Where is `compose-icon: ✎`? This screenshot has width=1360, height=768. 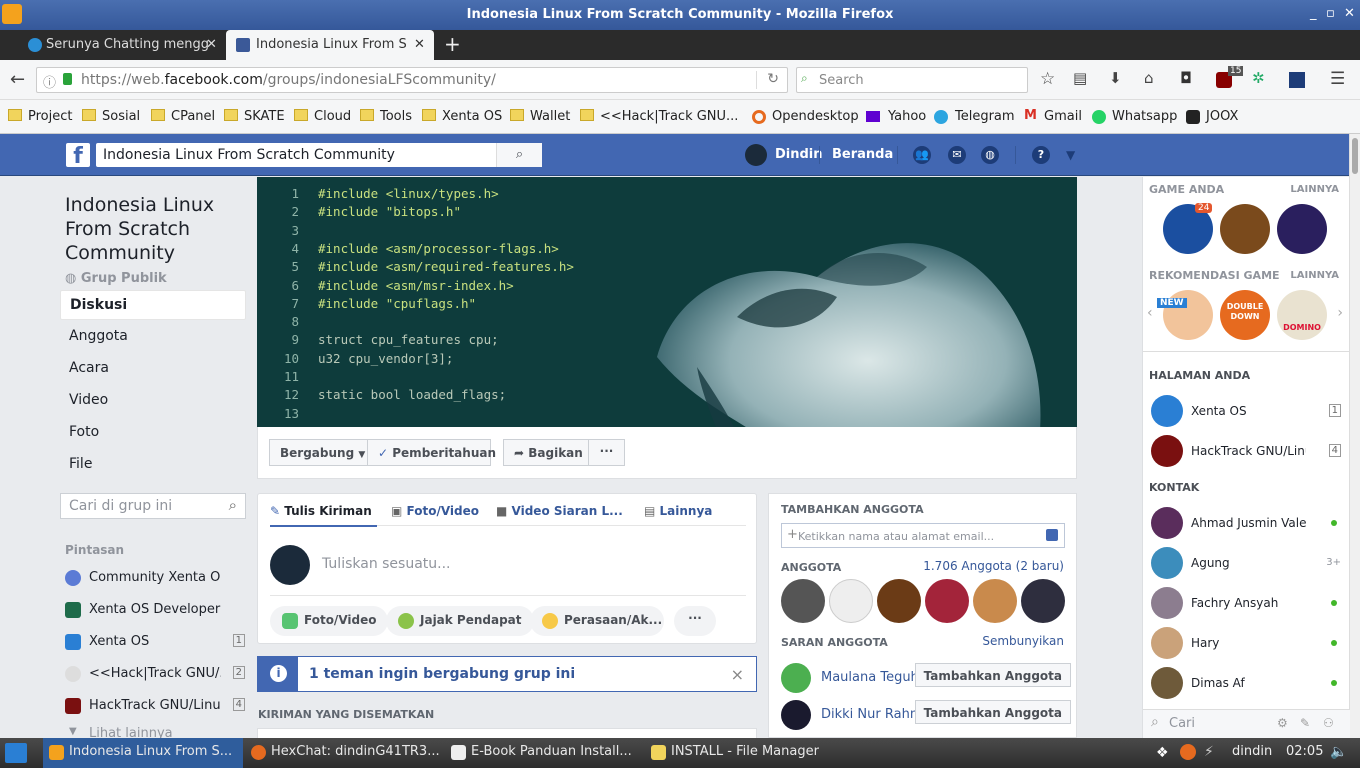
compose-icon: ✎ is located at coordinates (1305, 723).